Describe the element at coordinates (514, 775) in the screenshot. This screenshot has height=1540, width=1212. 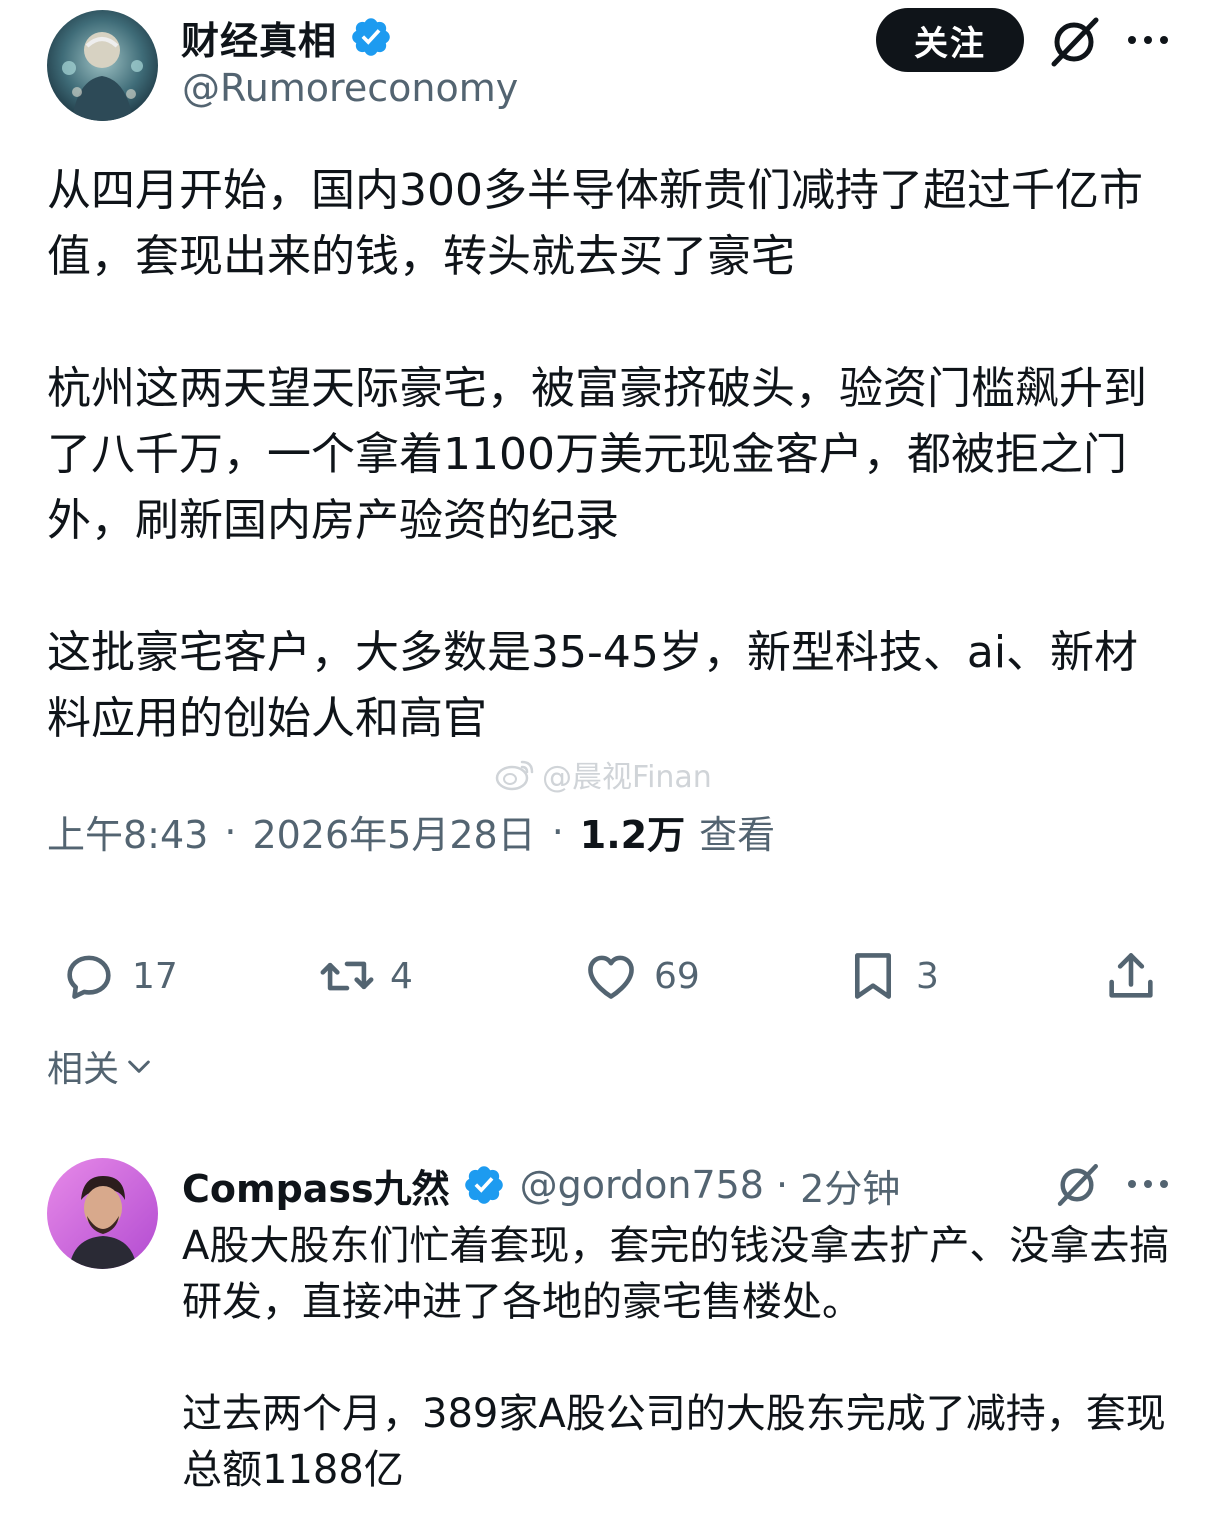
I see `weibo-logo-icon` at that location.